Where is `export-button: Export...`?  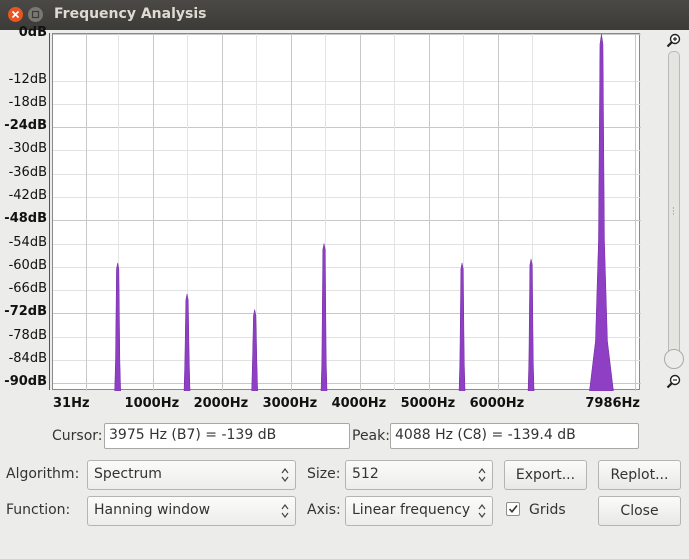 export-button: Export... is located at coordinates (545, 475).